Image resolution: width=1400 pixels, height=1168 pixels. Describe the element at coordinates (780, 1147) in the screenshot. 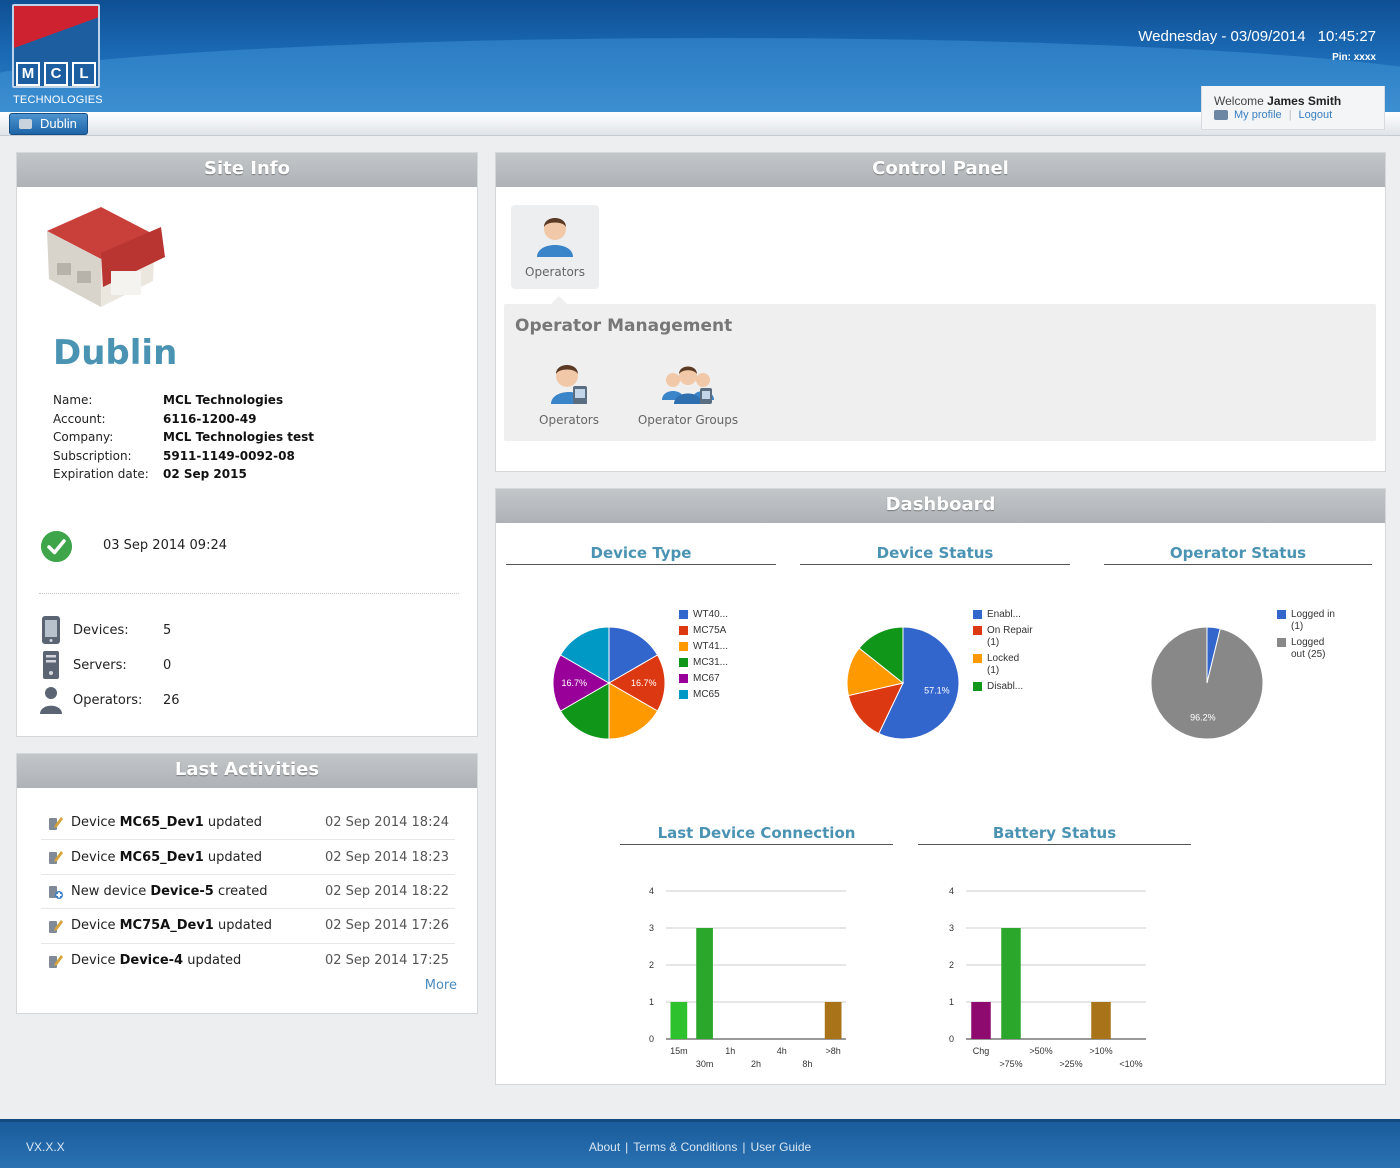

I see `user-guide-link: User Guide` at that location.